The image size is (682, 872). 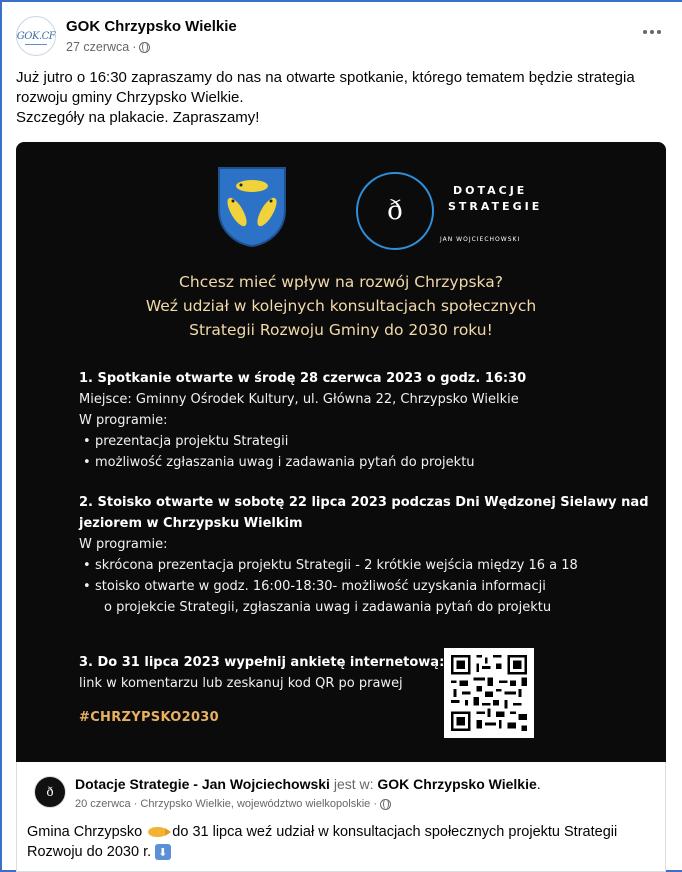 I want to click on more-options-button, so click(x=652, y=32).